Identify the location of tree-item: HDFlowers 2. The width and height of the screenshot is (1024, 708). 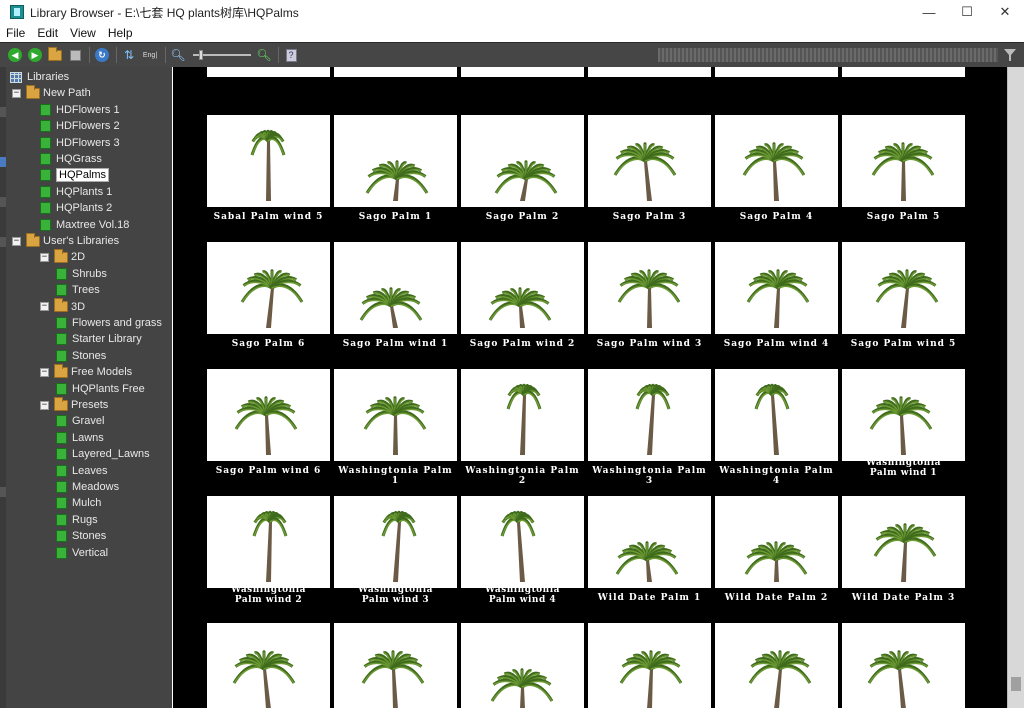
(80, 126).